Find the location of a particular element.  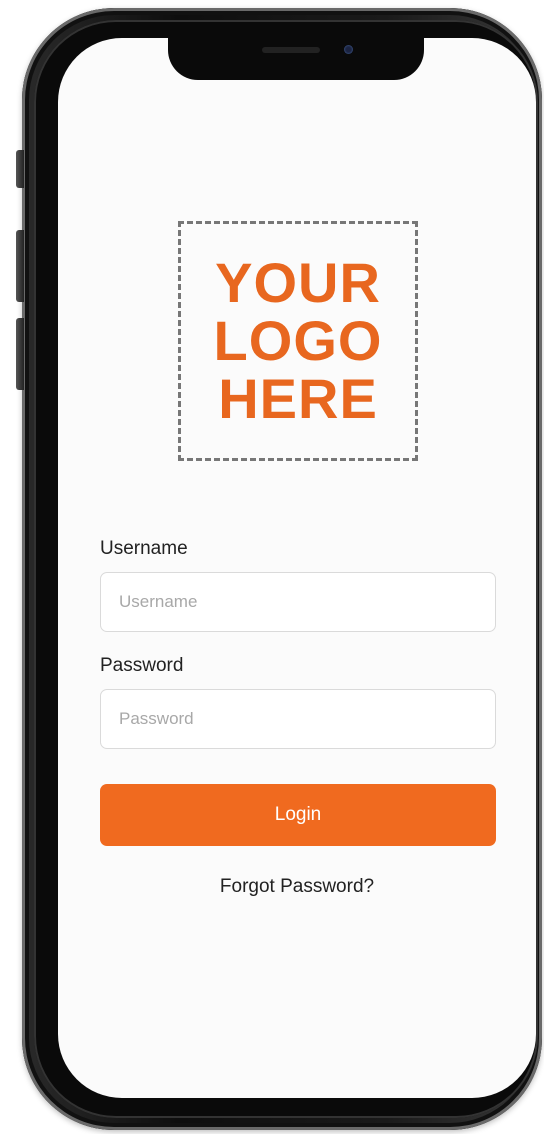

front-camera-icon is located at coordinates (348, 49).